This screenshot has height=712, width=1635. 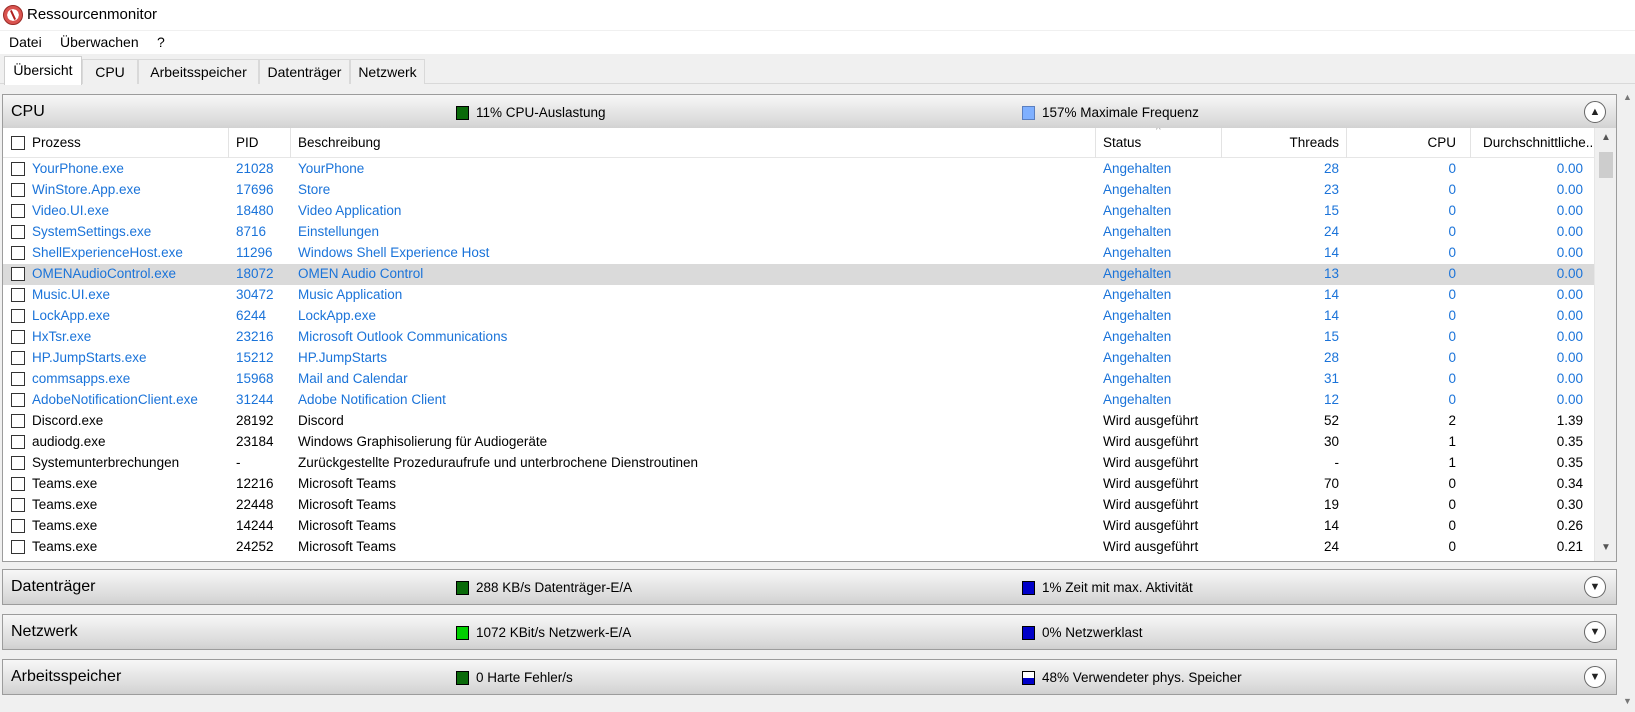 I want to click on scroll-up-icon: ▲, so click(x=1606, y=137).